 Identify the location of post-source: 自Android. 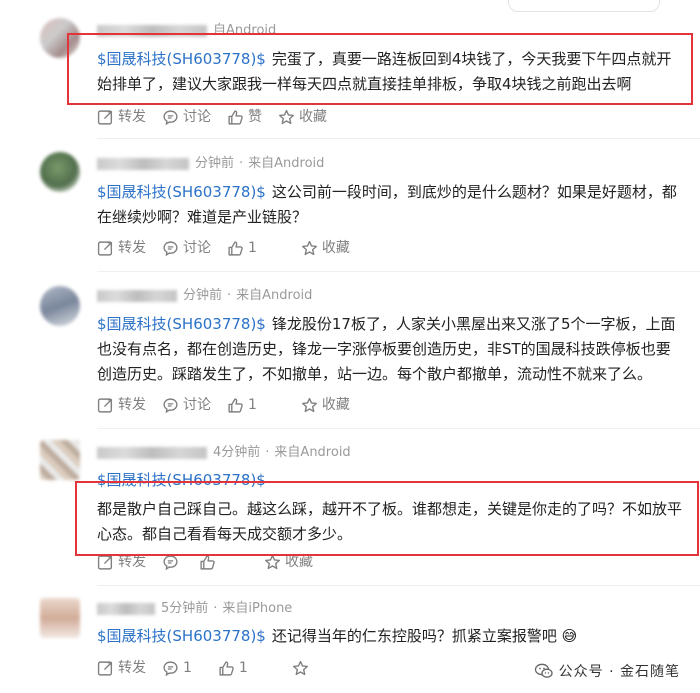
(245, 30).